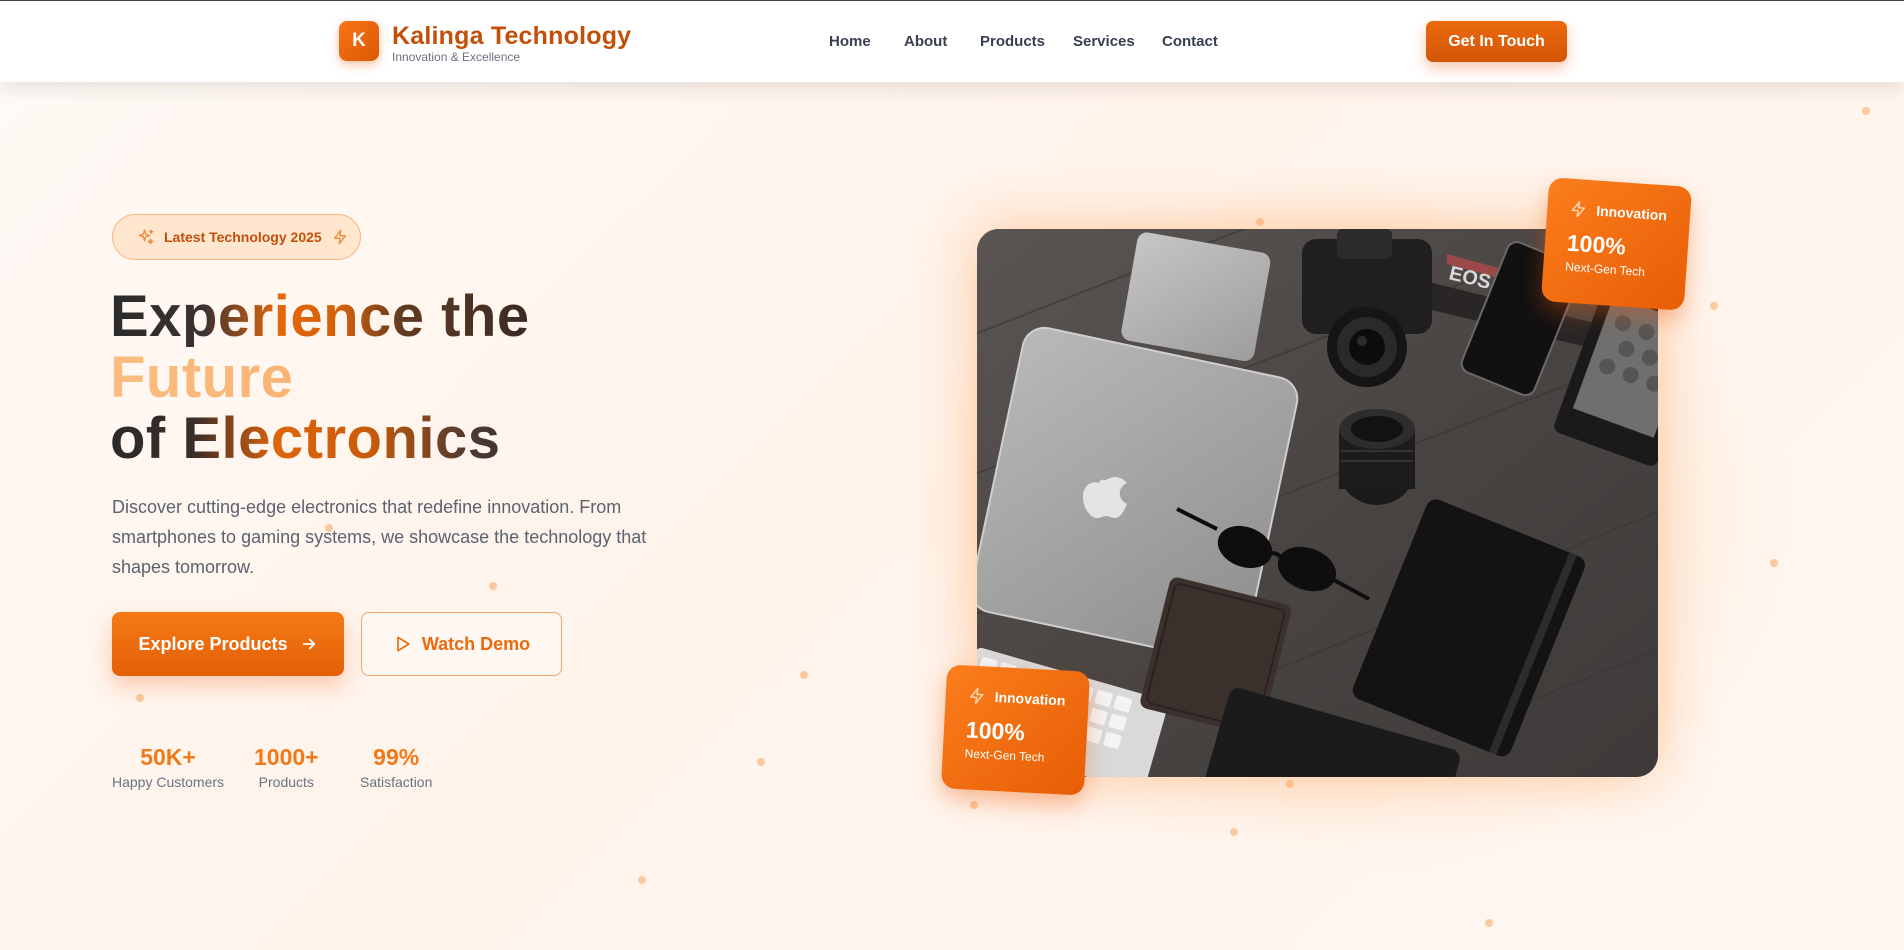 The height and width of the screenshot is (950, 1904). Describe the element at coordinates (320, 438) in the screenshot. I see `headline-line-3: of Electronics` at that location.